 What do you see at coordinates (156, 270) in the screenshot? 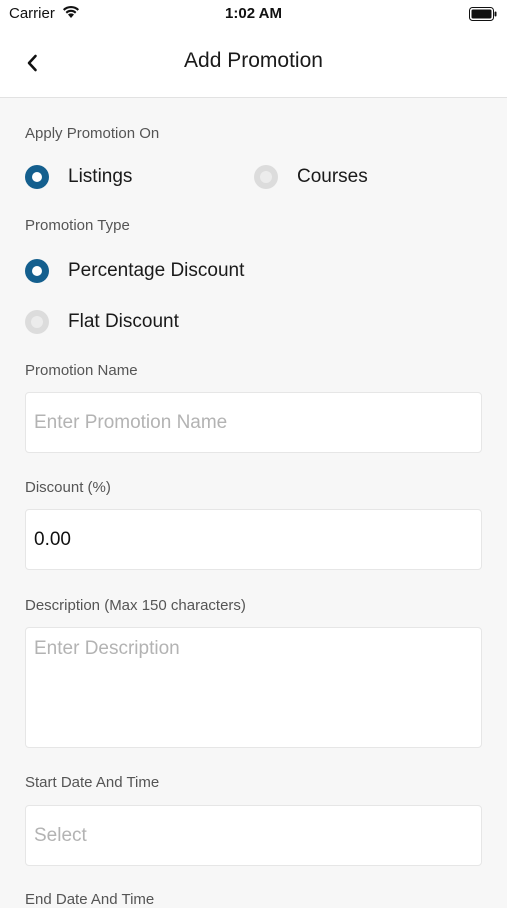
I see `radio-label-percentage-discount: Percentage Discount` at bounding box center [156, 270].